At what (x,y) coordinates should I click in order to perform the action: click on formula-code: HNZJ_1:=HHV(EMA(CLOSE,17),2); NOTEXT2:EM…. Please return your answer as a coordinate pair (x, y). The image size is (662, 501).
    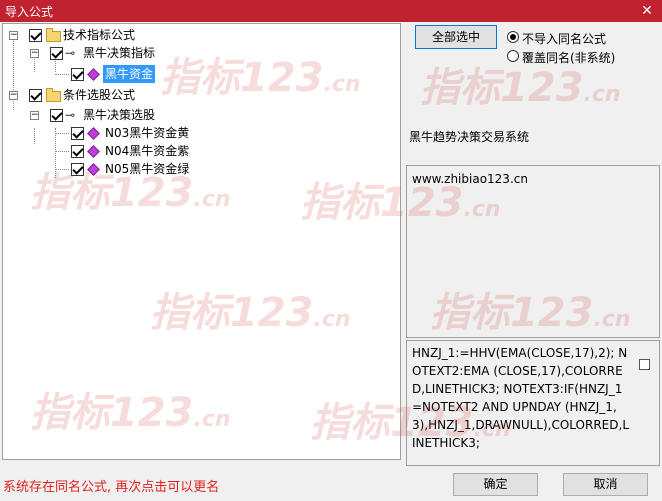
    Looking at the image, I should click on (521, 398).